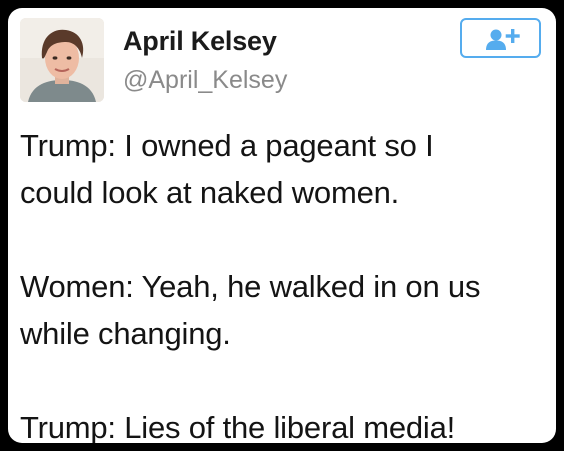  I want to click on follow-button, so click(500, 38).